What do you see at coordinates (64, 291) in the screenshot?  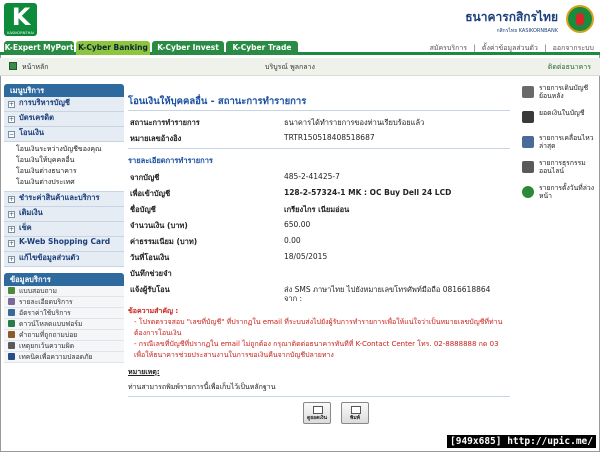 I see `service-survey: แบบสอบถาม` at bounding box center [64, 291].